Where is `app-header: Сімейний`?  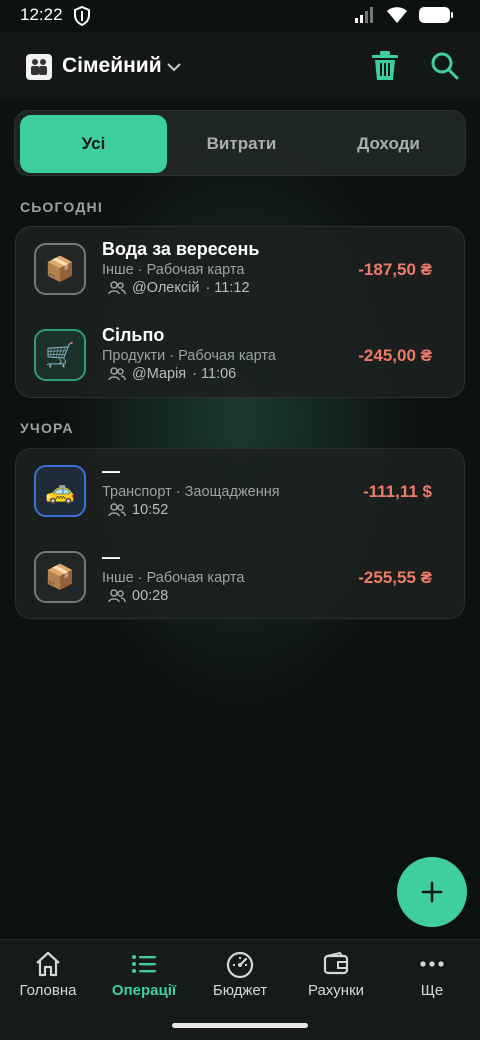
app-header: Сімейний is located at coordinates (240, 66).